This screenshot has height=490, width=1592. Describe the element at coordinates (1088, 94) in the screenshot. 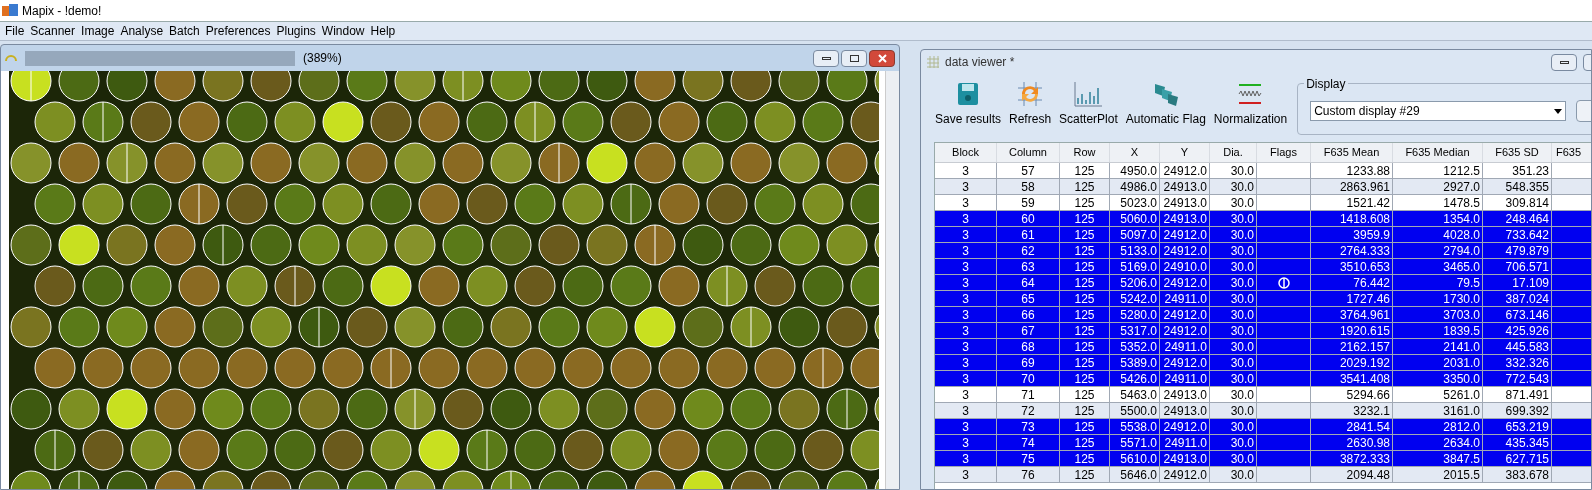

I see `bar-chart-icon` at that location.